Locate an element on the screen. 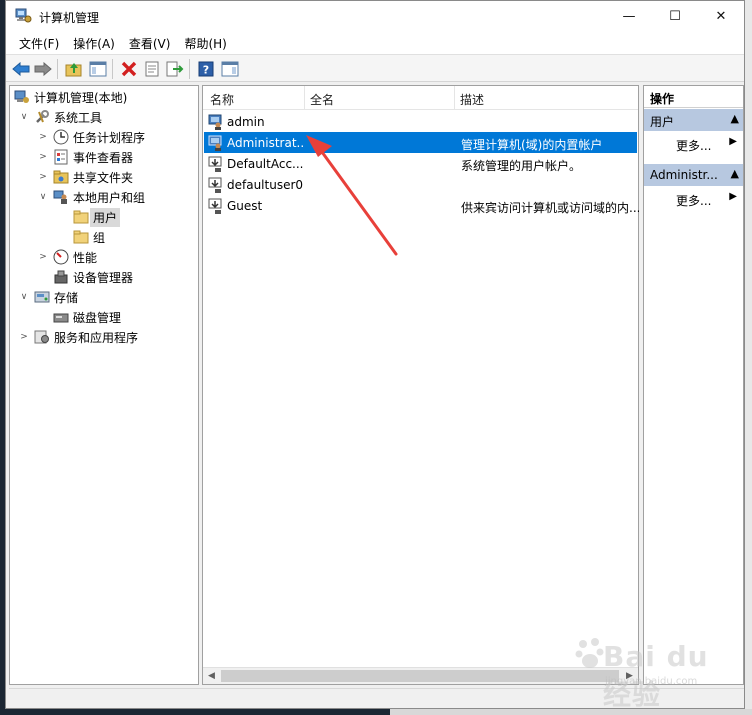 This screenshot has width=752, height=715. user-description-cell: 系统管理的用户帐户。 is located at coordinates (521, 166).